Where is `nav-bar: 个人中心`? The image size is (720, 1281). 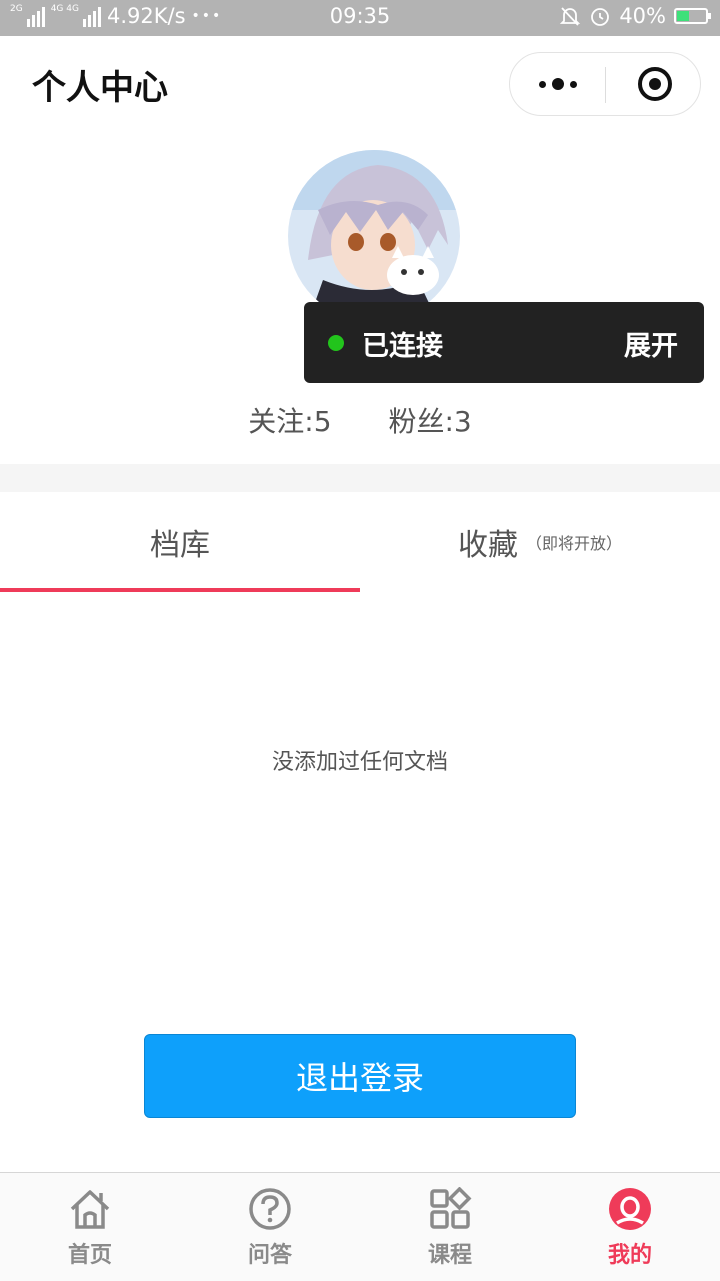 nav-bar: 个人中心 is located at coordinates (360, 84).